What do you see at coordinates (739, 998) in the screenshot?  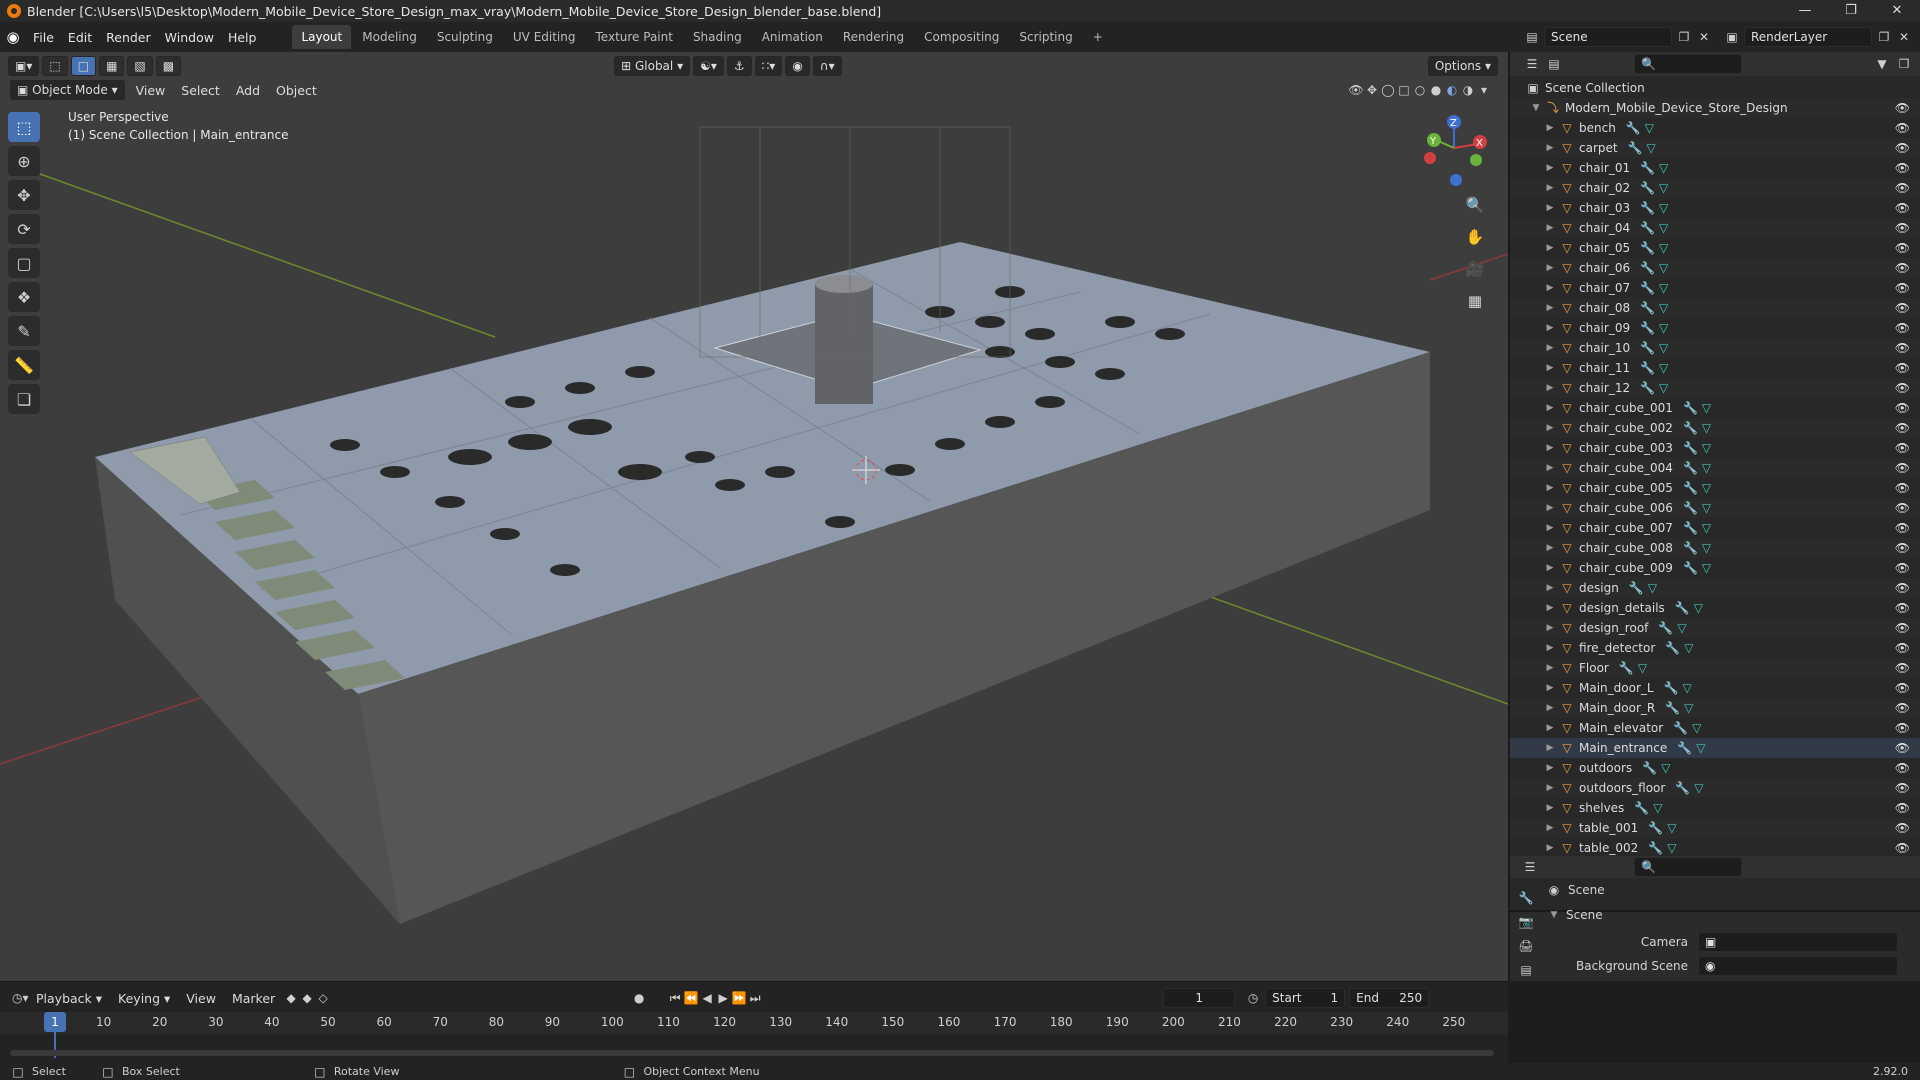 I see `jump-next-keyframe-icon: ⏩` at bounding box center [739, 998].